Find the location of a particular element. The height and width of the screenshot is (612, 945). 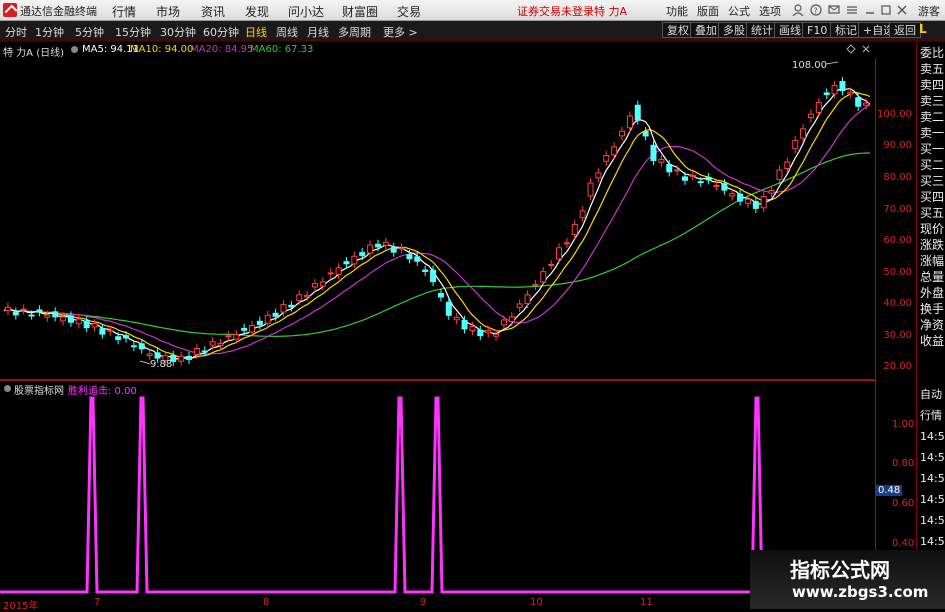

tab-1min: 1分钟 is located at coordinates (49, 32).